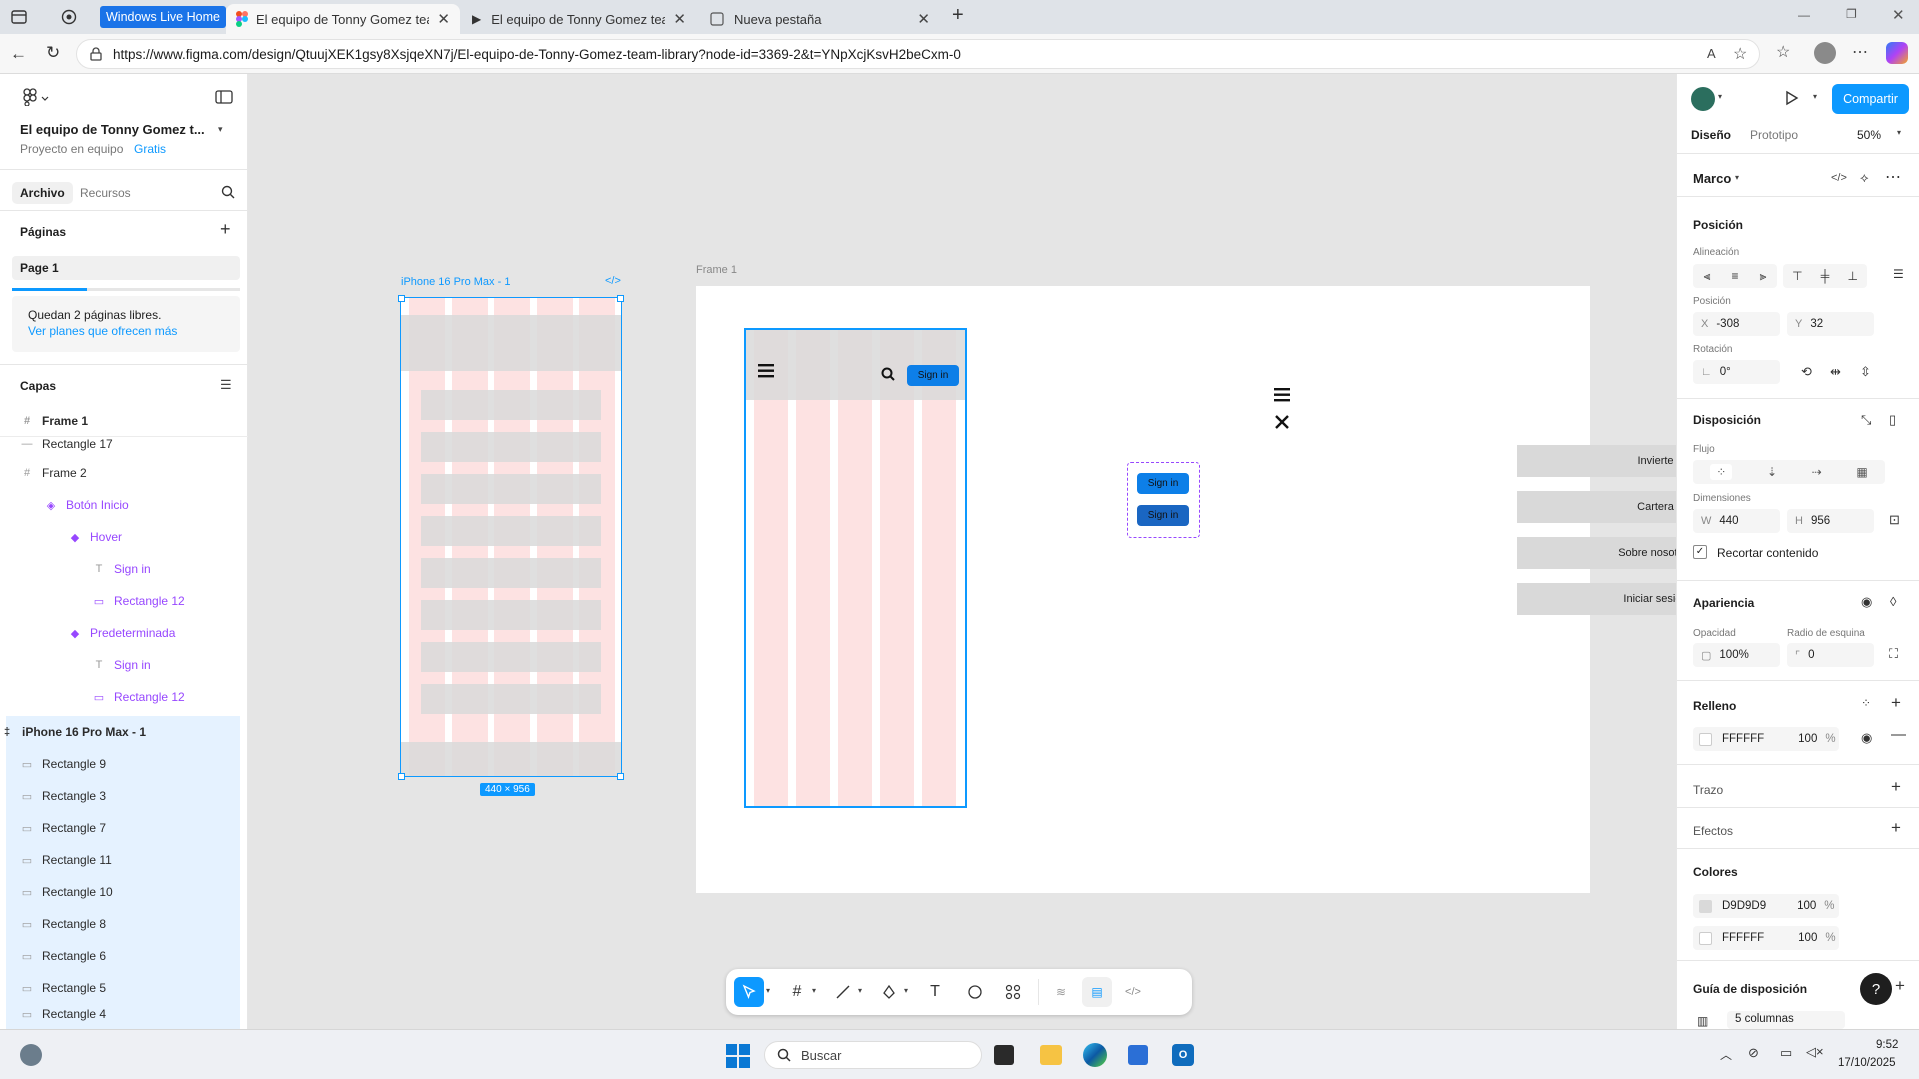 This screenshot has height=1079, width=1919. Describe the element at coordinates (1869, 135) in the screenshot. I see `zoom-level: 50%` at that location.